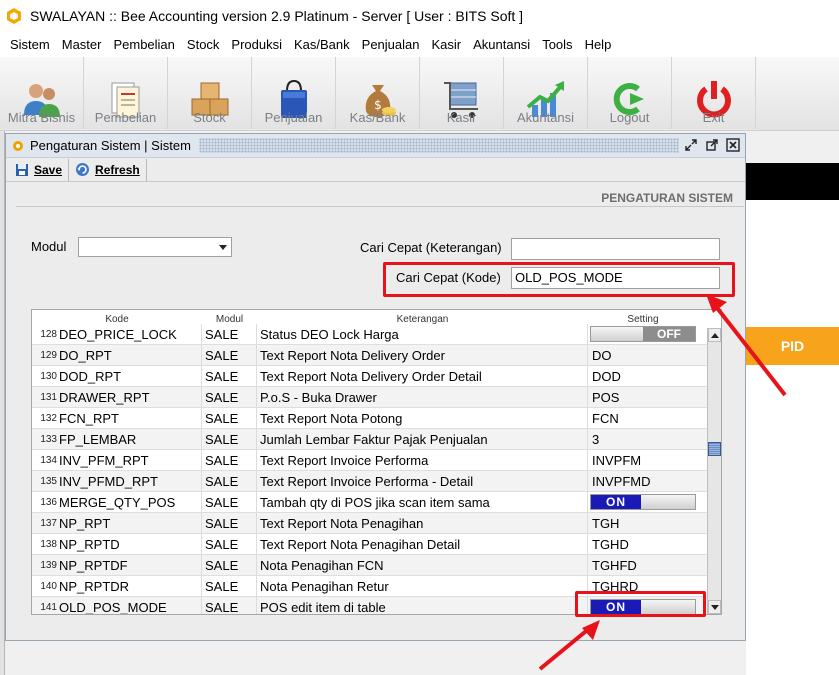  What do you see at coordinates (643, 523) in the screenshot?
I see `cell-setting: TGH` at bounding box center [643, 523].